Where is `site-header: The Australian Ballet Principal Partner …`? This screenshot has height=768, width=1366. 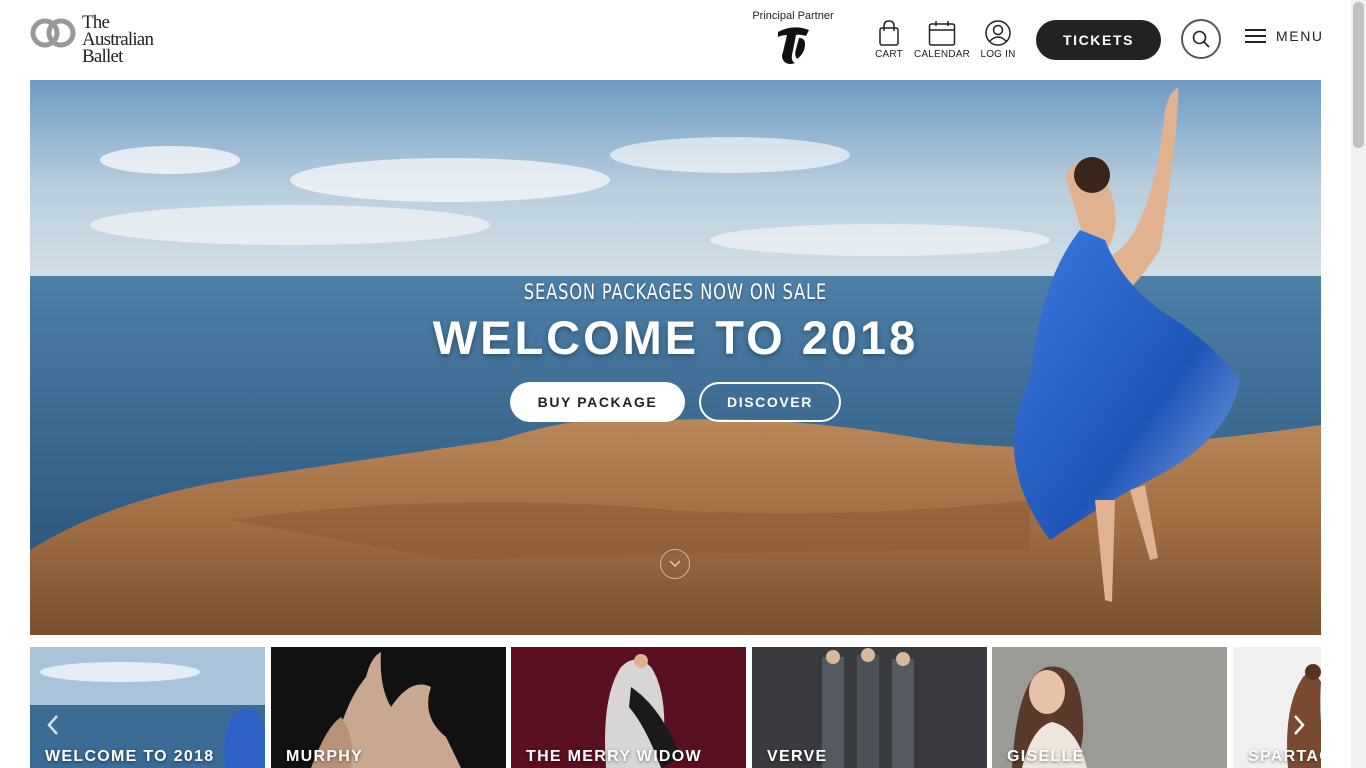 site-header: The Australian Ballet Principal Partner … is located at coordinates (675, 40).